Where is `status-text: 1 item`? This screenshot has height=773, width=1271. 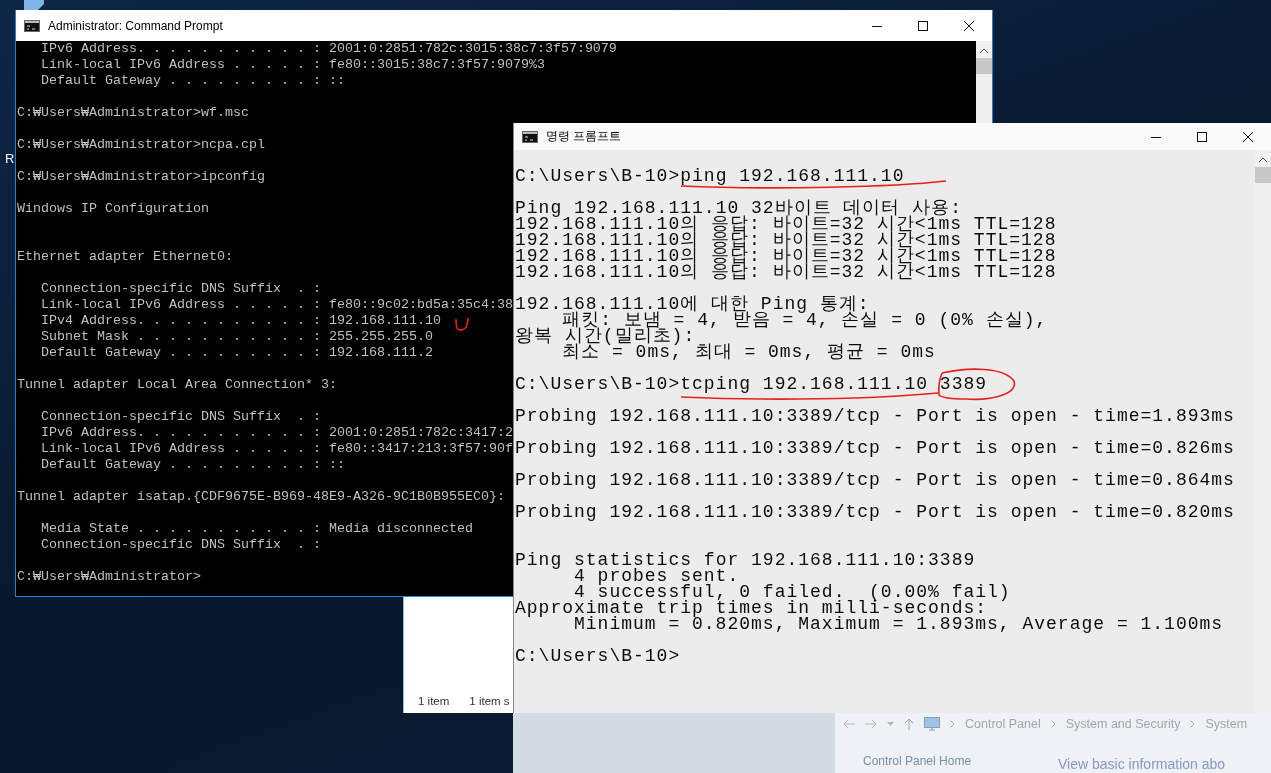 status-text: 1 item is located at coordinates (434, 701).